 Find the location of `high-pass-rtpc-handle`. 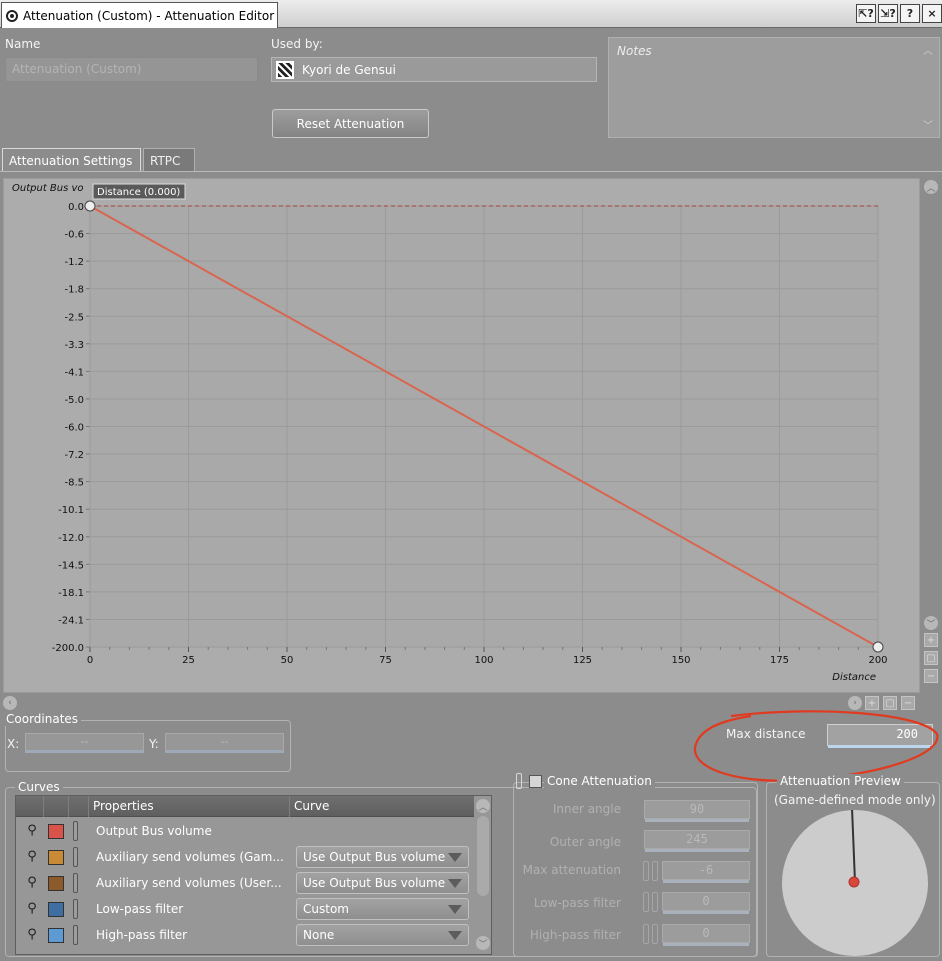

high-pass-rtpc-handle is located at coordinates (646, 934).